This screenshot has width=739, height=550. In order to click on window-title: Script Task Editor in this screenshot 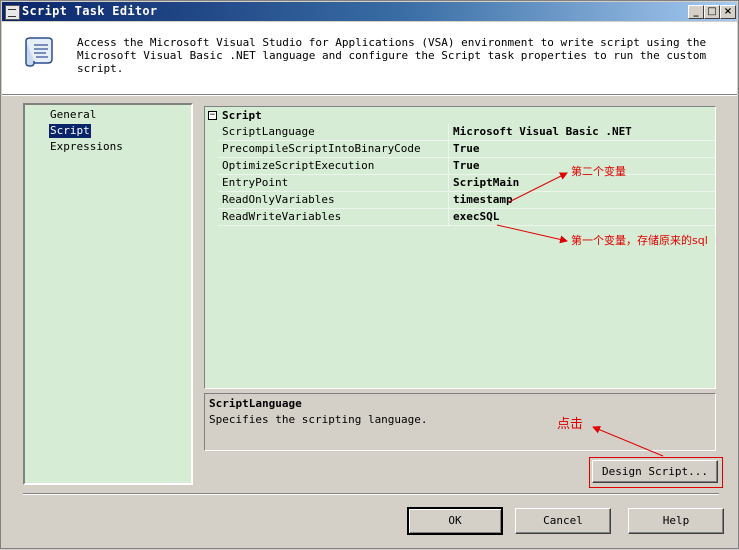, I will do `click(90, 11)`.